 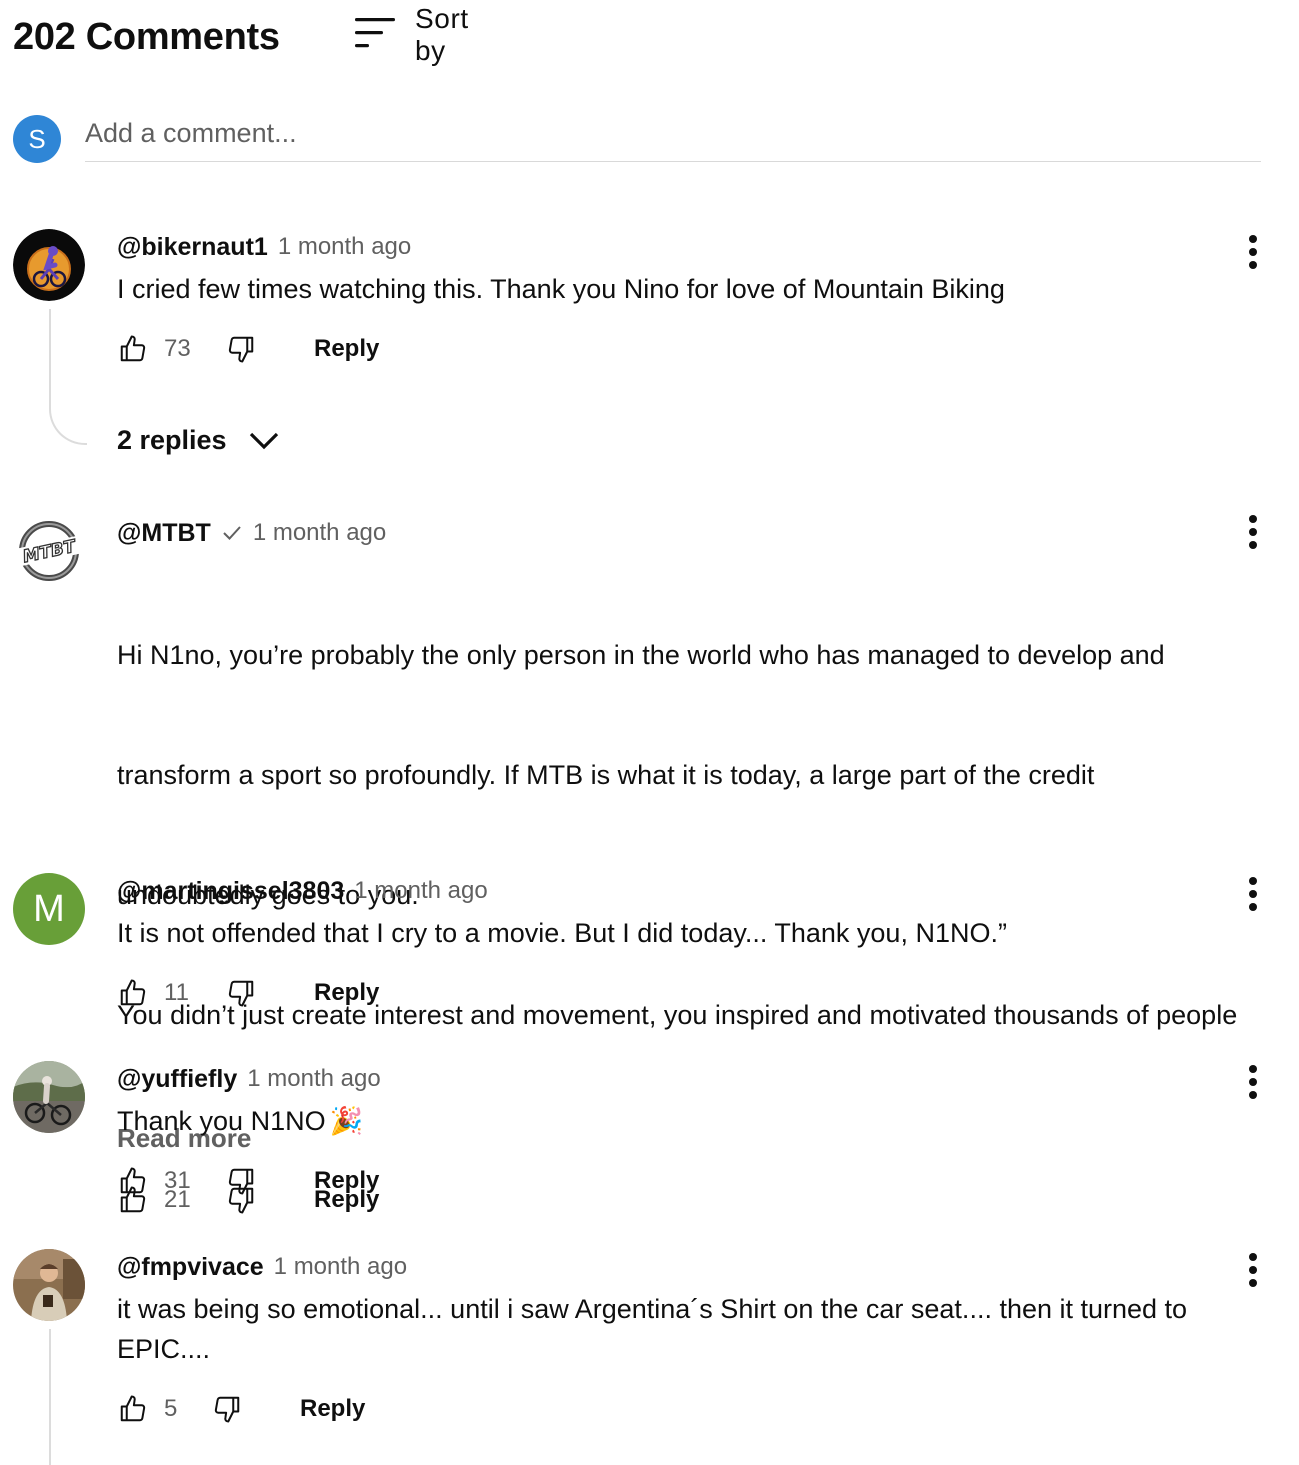 I want to click on mtbt-logo-avatar: MTBT, so click(x=49, y=551).